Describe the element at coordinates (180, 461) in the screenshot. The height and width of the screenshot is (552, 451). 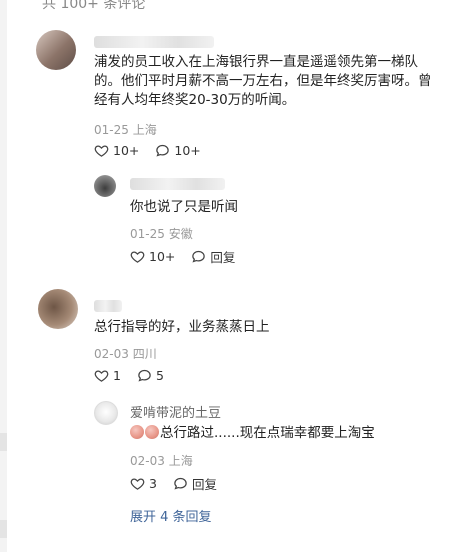
I see `reply-location: 上海` at that location.